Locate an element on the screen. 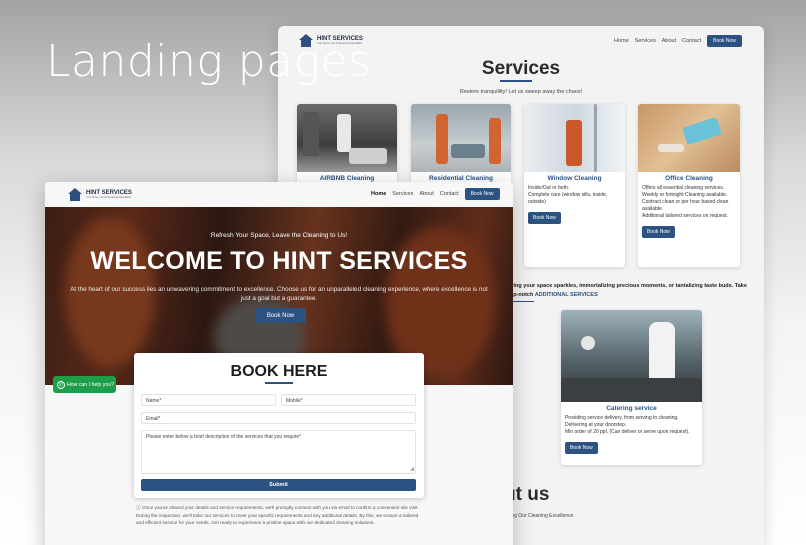  info-icon: ⓘ is located at coordinates (138, 507).